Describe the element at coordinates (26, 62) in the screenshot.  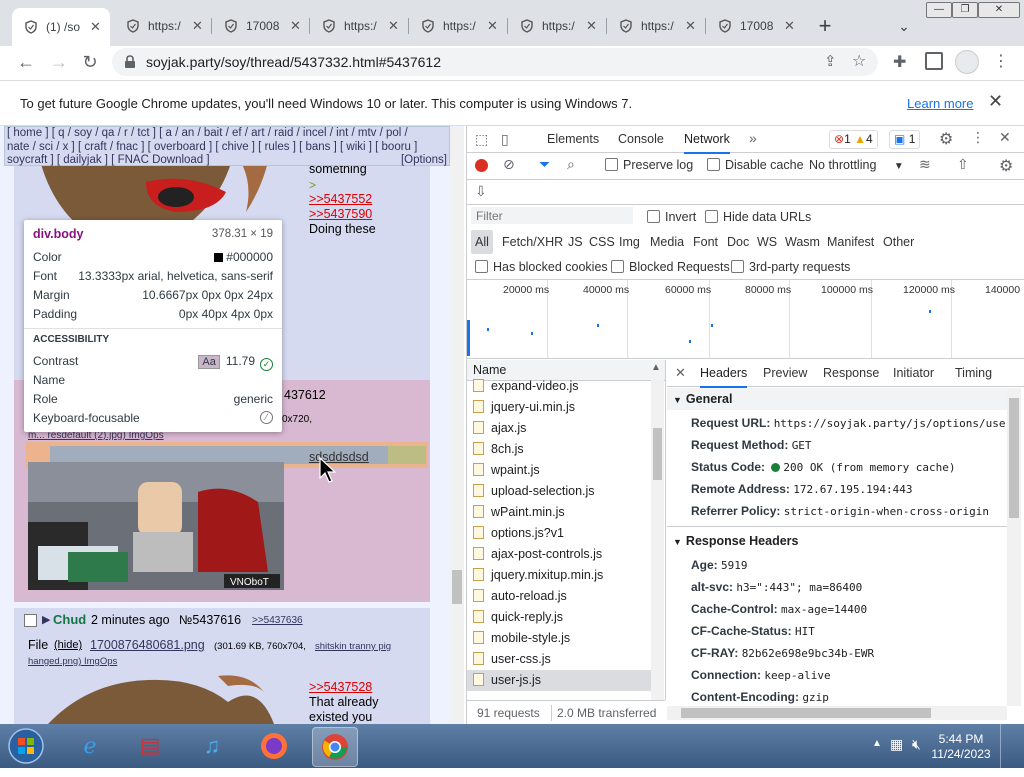
I see `back-arrow-icon: ←` at that location.